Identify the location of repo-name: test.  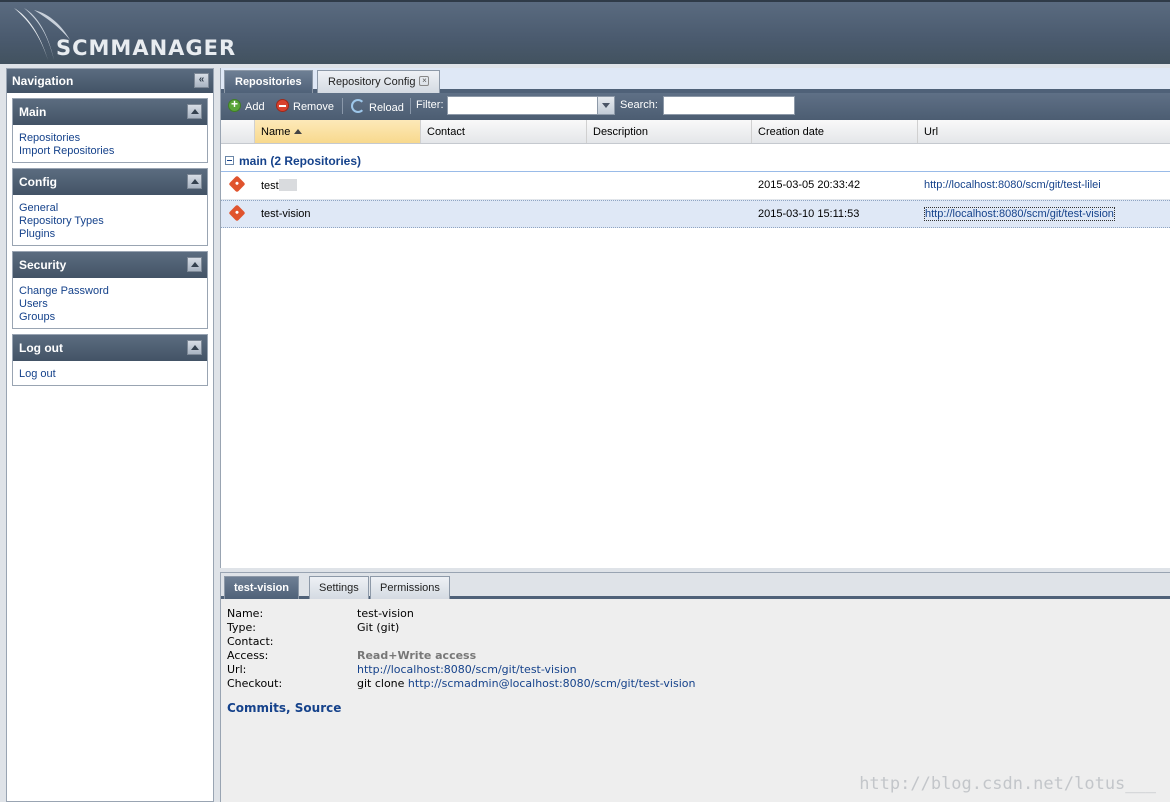
(270, 186).